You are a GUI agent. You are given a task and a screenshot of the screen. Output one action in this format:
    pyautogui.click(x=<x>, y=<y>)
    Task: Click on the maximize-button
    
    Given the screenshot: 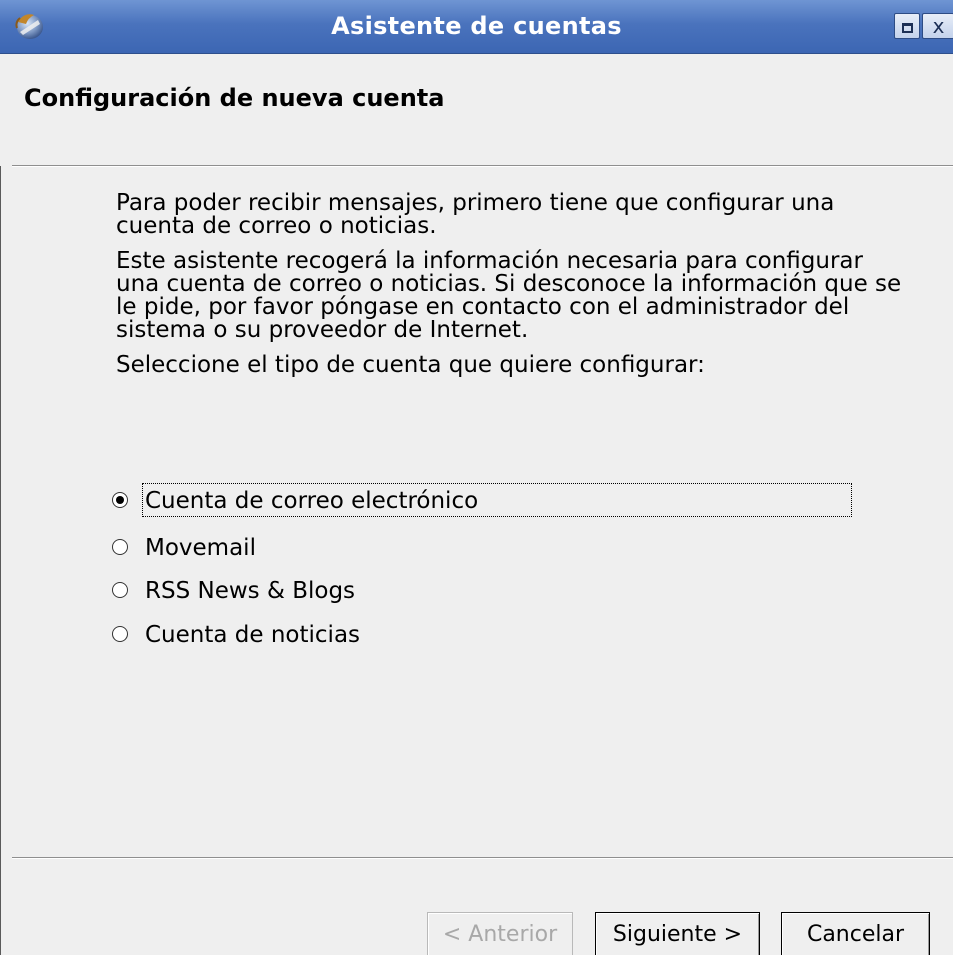 What is the action you would take?
    pyautogui.click(x=907, y=26)
    